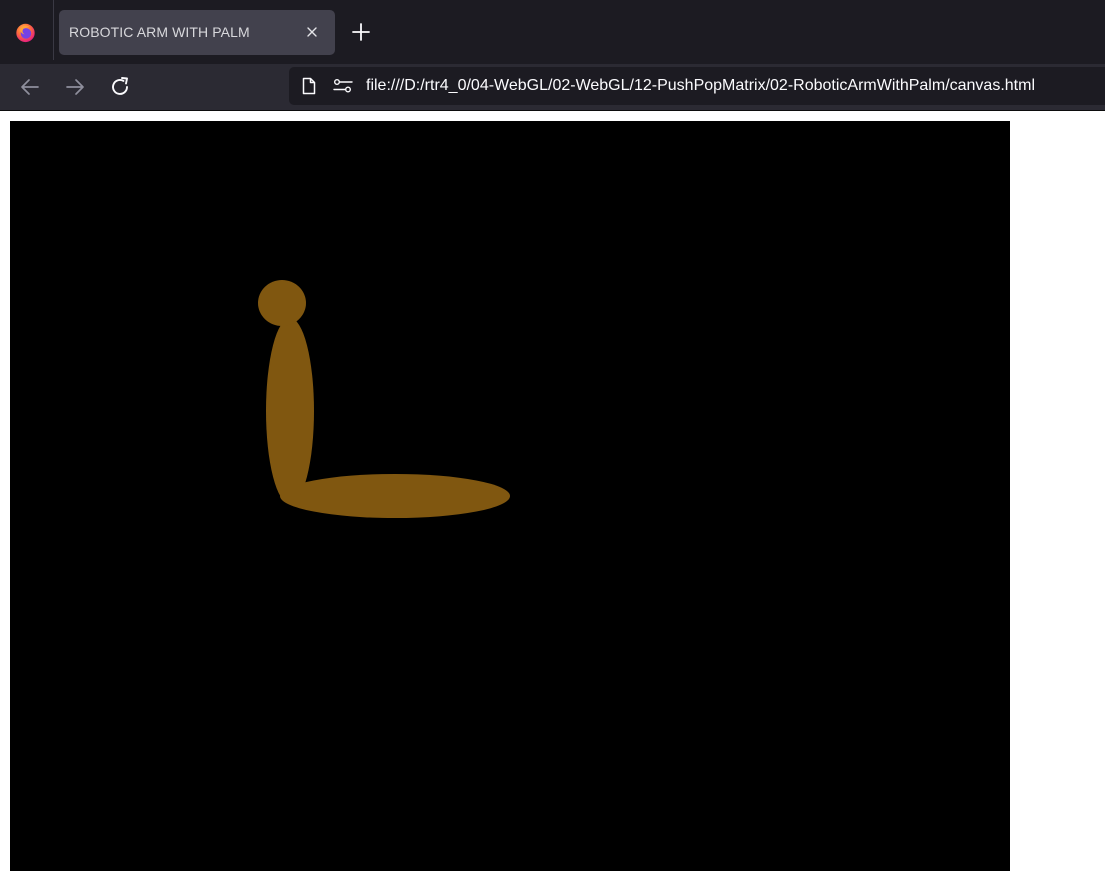 Image resolution: width=1105 pixels, height=871 pixels. I want to click on tab-active: ROBOTIC ARM WITH PALM, so click(197, 32).